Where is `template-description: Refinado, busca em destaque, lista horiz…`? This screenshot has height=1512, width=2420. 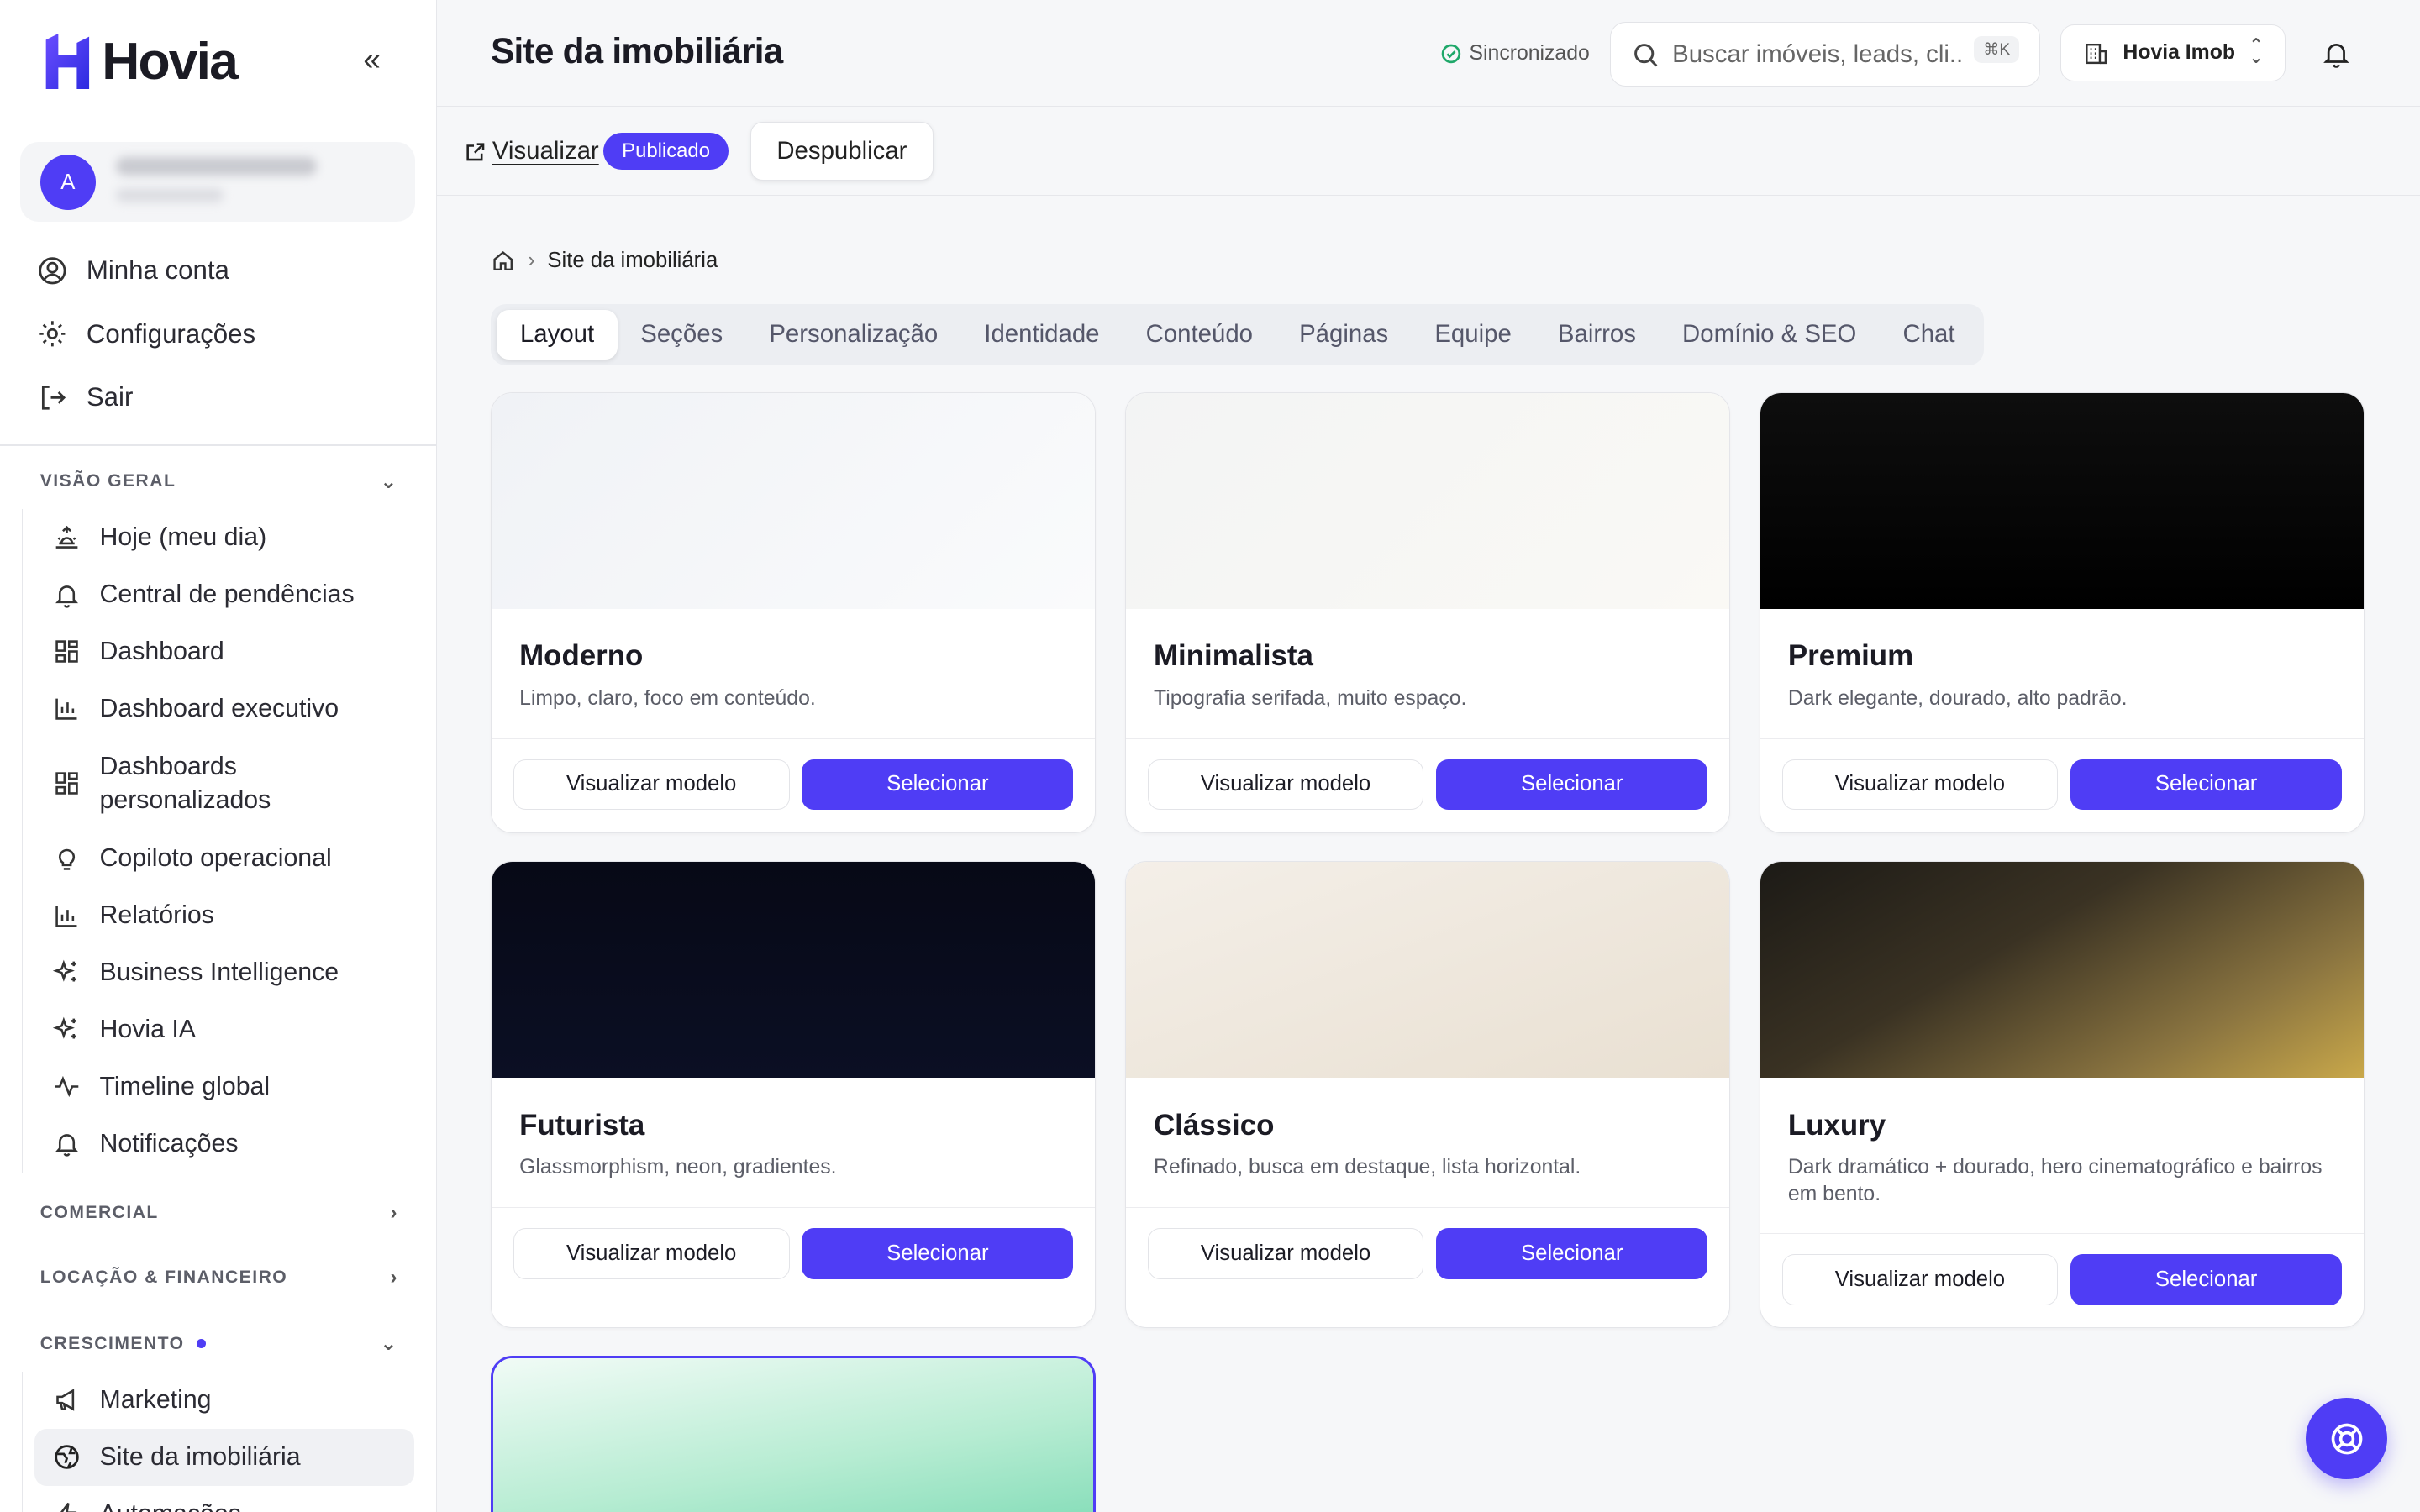 template-description: Refinado, busca em destaque, lista horiz… is located at coordinates (1367, 1167).